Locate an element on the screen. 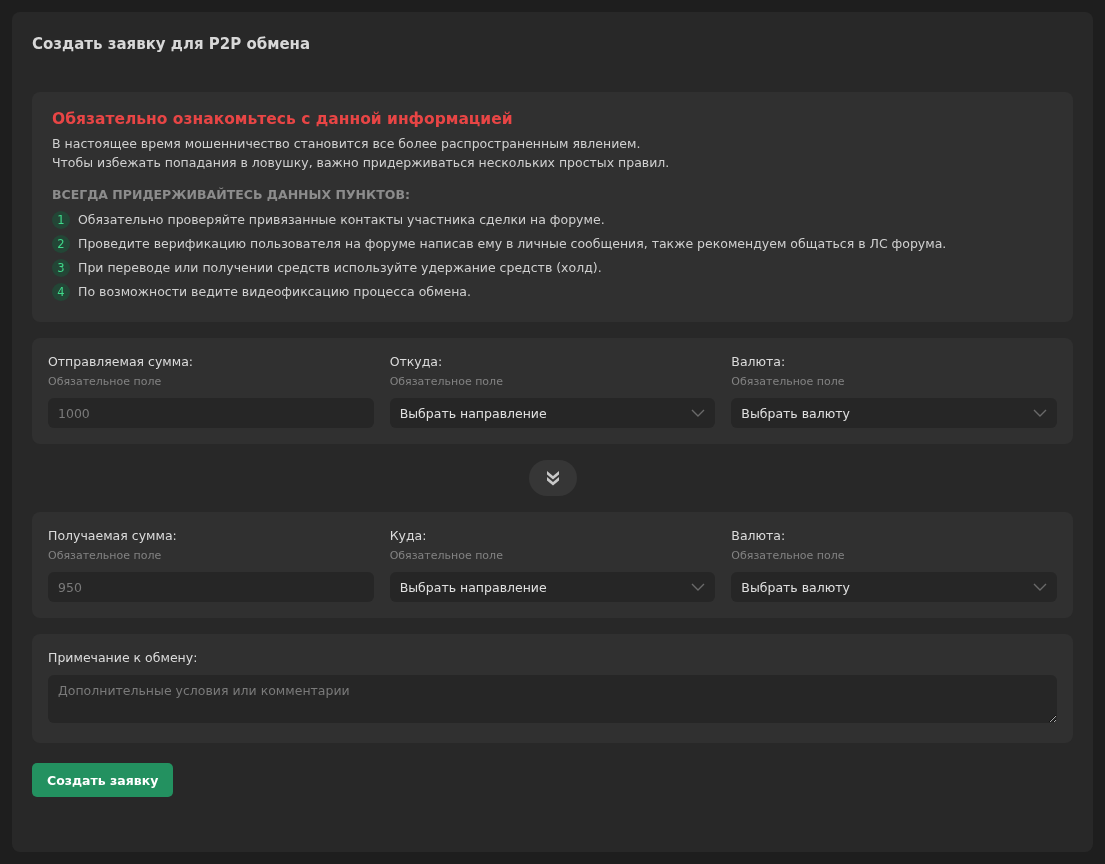 Image resolution: width=1105 pixels, height=864 pixels. submit-button: Создать заявку is located at coordinates (103, 780).